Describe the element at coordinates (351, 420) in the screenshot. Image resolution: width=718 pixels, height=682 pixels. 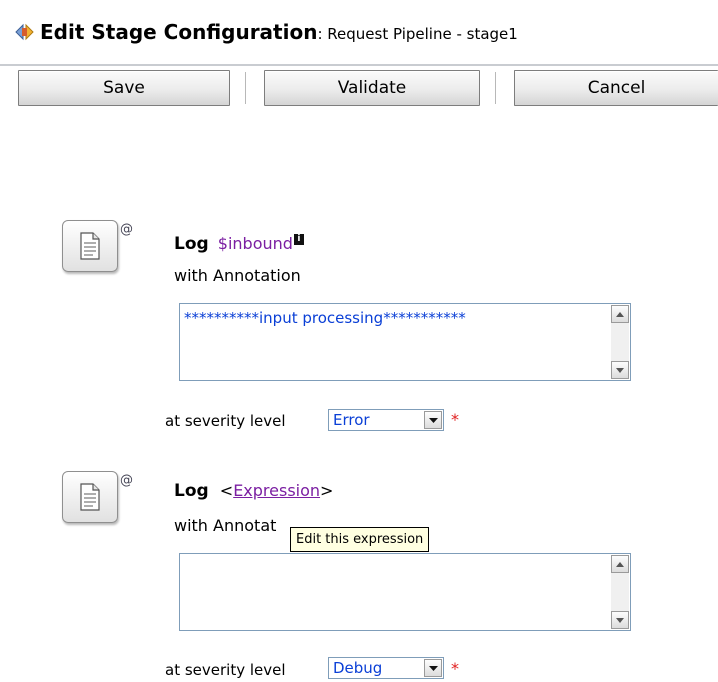
I see `severity-value: Error` at that location.